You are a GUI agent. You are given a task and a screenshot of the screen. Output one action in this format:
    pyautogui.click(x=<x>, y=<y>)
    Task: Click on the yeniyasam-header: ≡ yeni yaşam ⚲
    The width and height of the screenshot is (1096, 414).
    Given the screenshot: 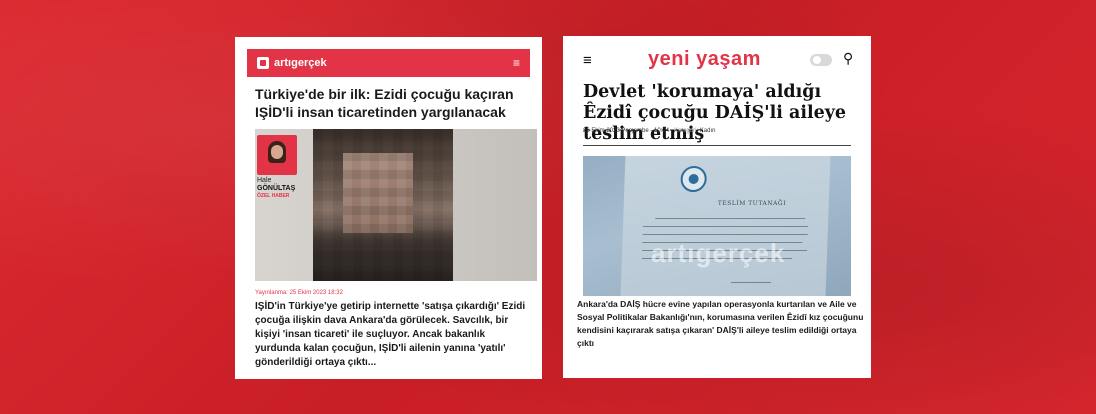 What is the action you would take?
    pyautogui.click(x=717, y=60)
    